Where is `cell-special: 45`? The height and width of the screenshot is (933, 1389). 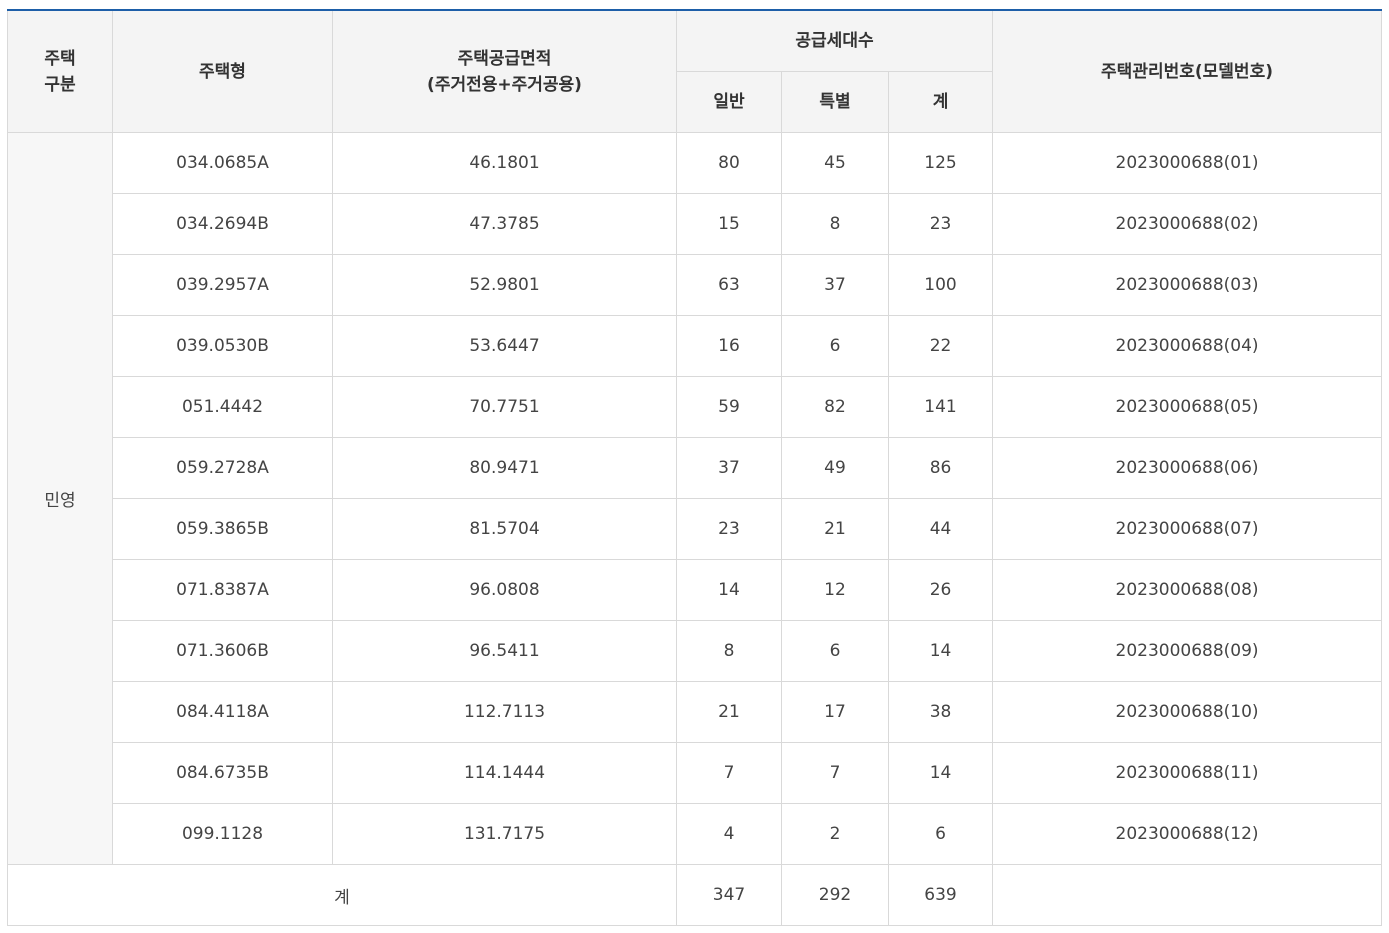 cell-special: 45 is located at coordinates (835, 163).